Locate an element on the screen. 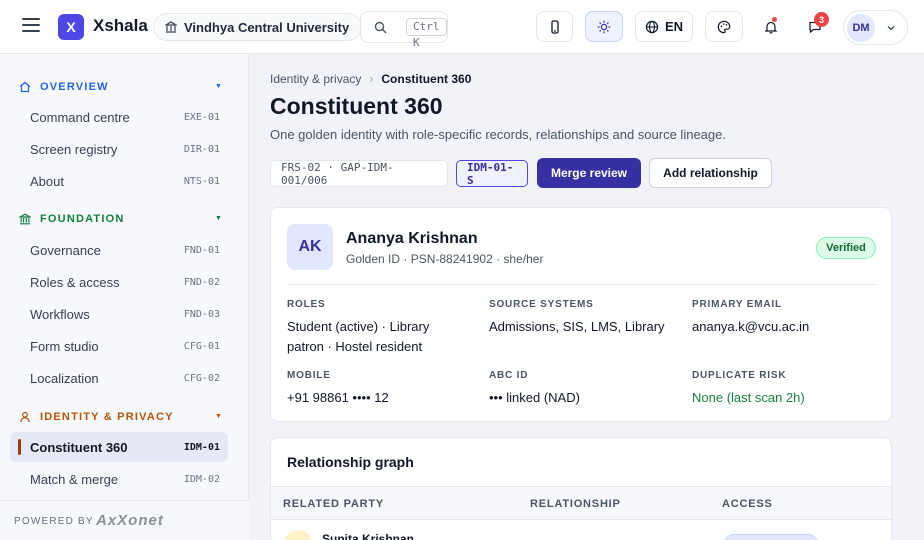 This screenshot has height=540, width=924. sidebar-item-command-centre: Command centre EXE-01 is located at coordinates (119, 117).